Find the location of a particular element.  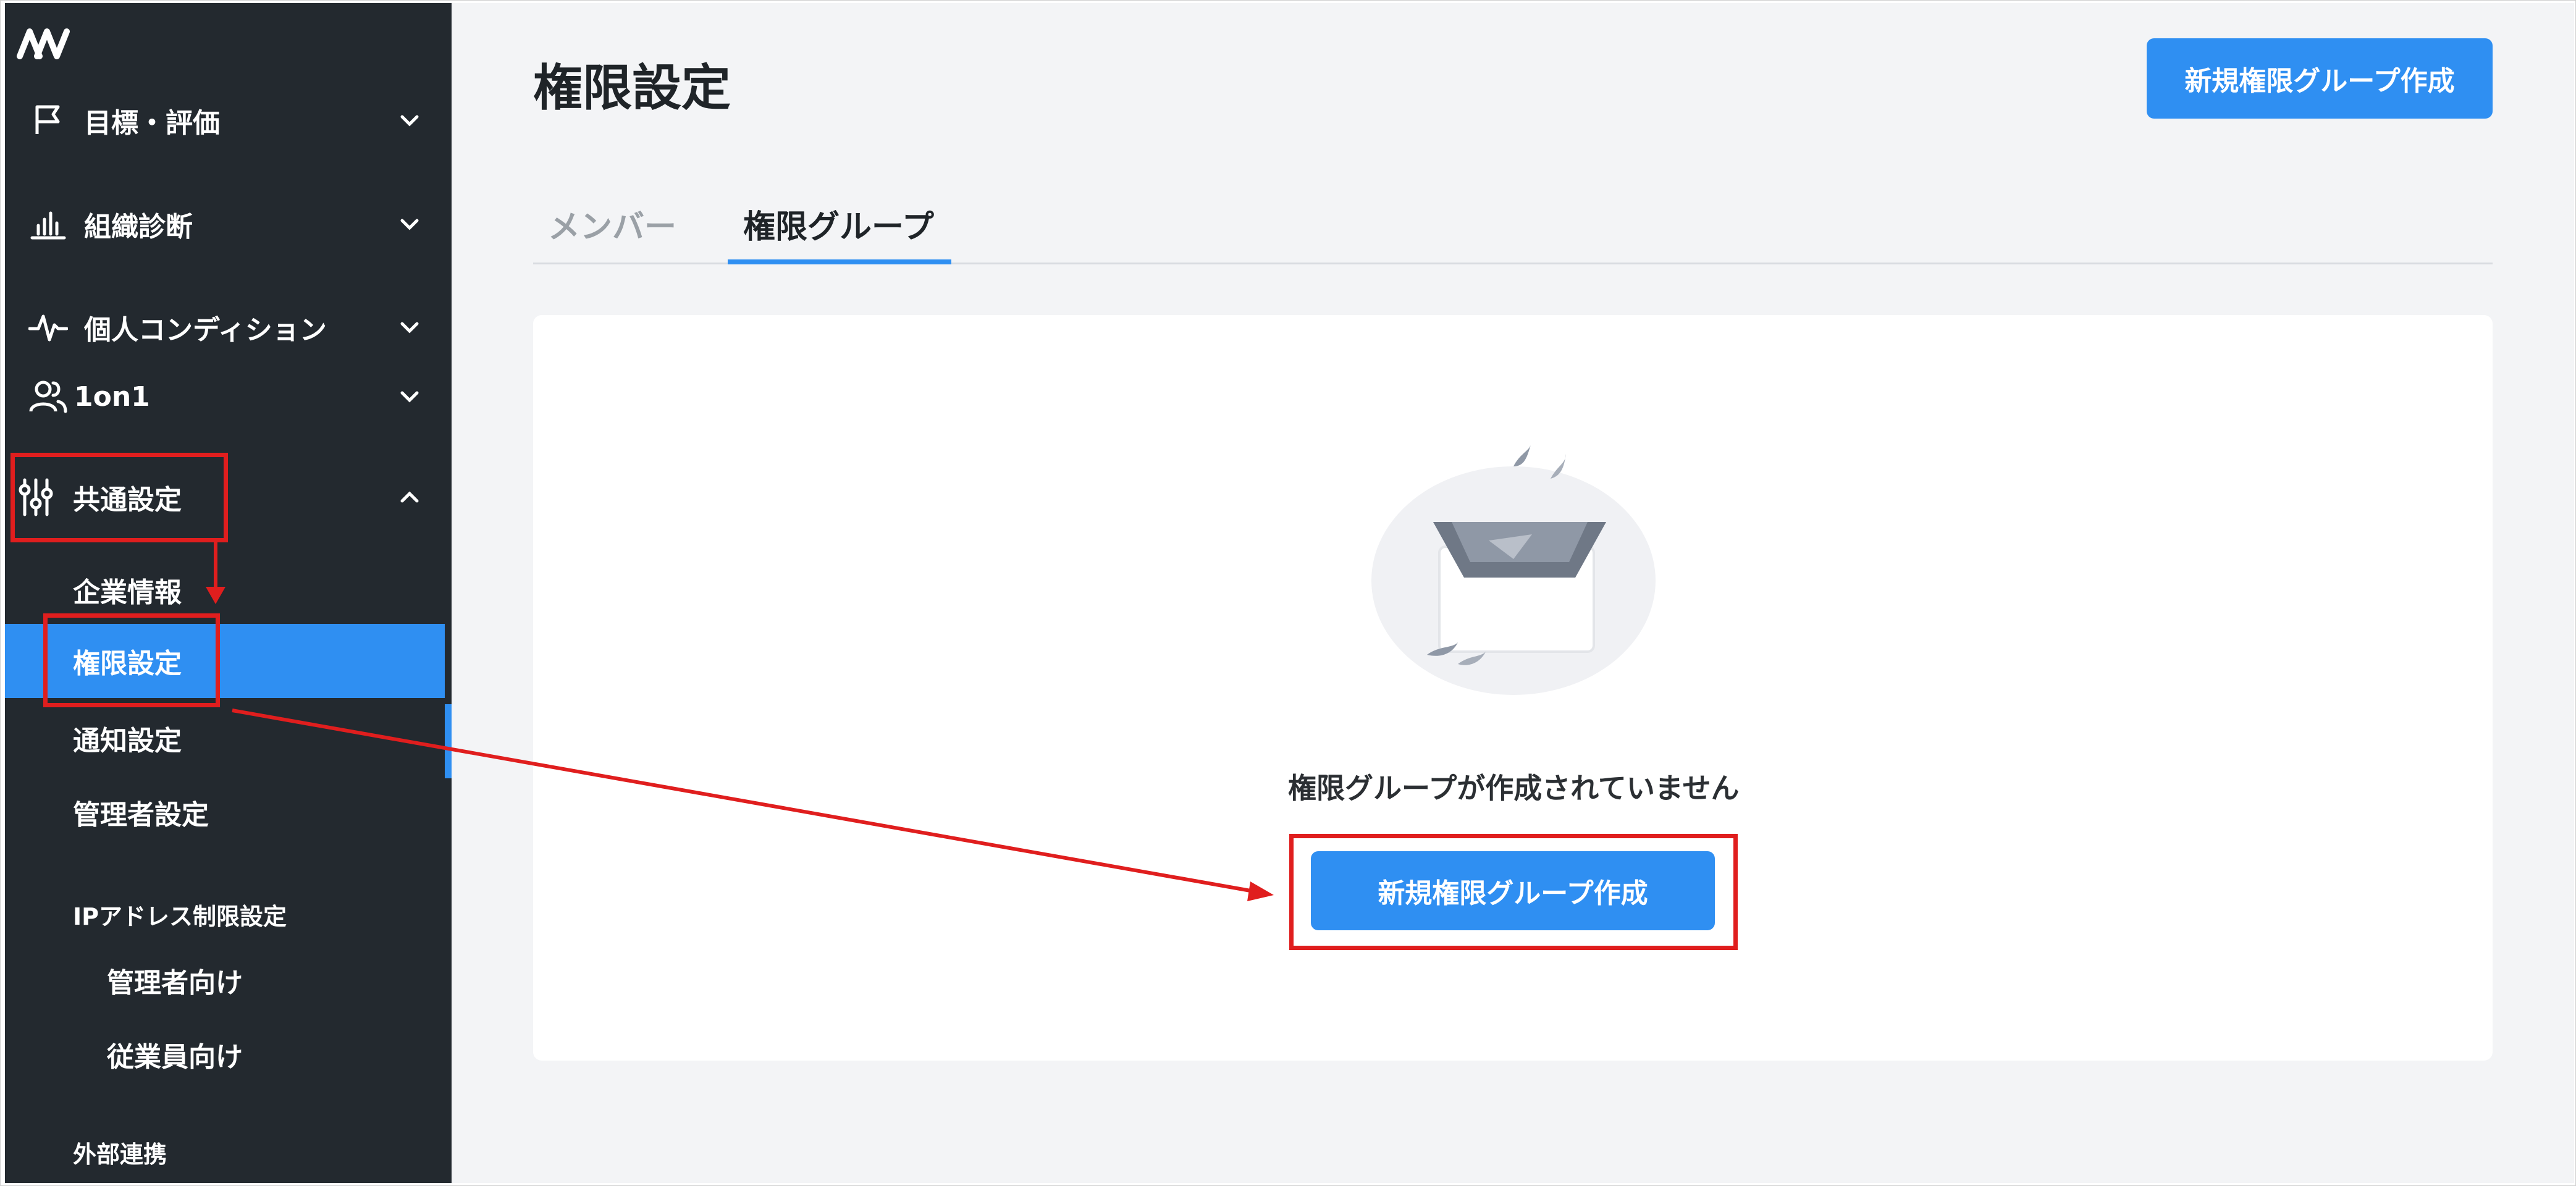

nav-label: 1on1 is located at coordinates (112, 397).